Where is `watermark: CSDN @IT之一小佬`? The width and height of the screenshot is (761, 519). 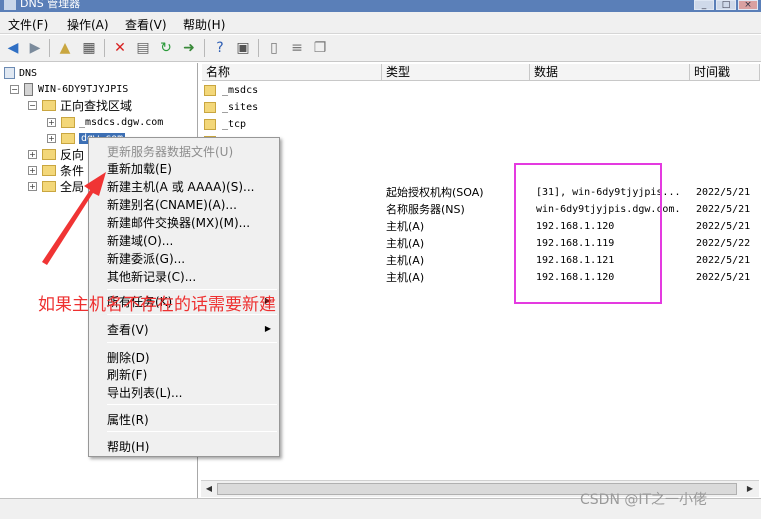 watermark: CSDN @IT之一小佬 is located at coordinates (644, 500).